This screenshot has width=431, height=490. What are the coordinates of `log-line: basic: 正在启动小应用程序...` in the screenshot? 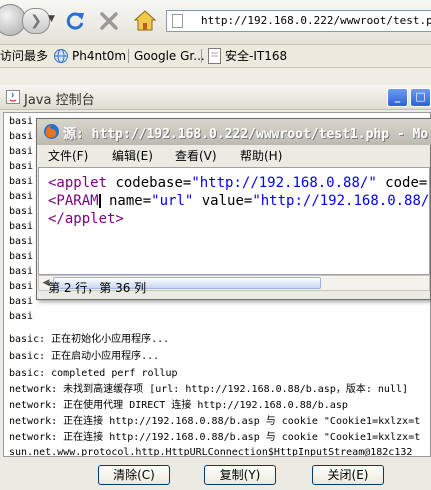 It's located at (84, 356).